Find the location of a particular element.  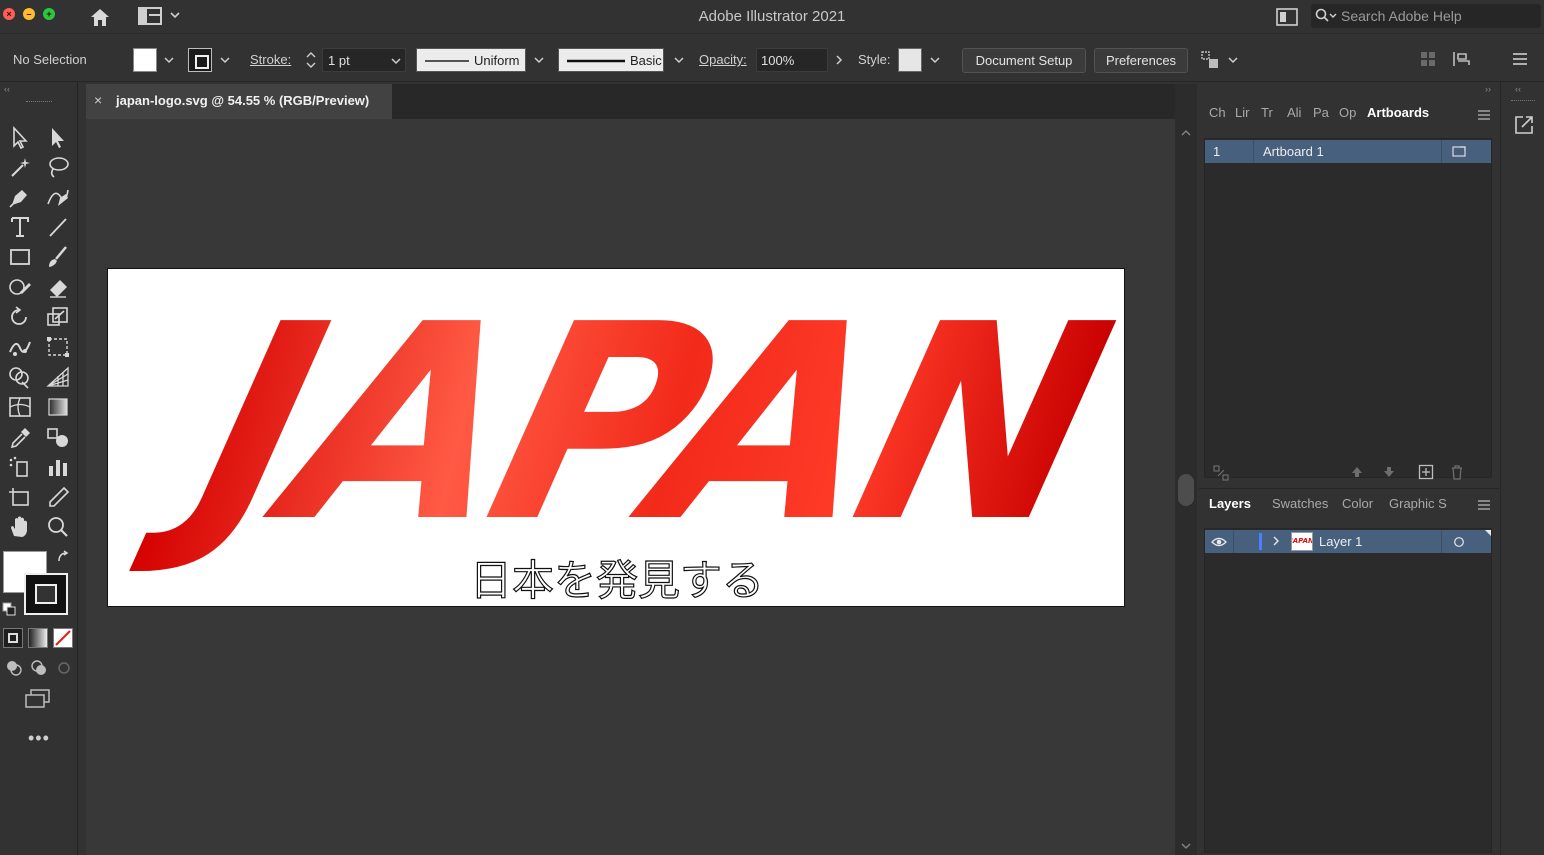

opacity-chevron-right-icon is located at coordinates (839, 60).